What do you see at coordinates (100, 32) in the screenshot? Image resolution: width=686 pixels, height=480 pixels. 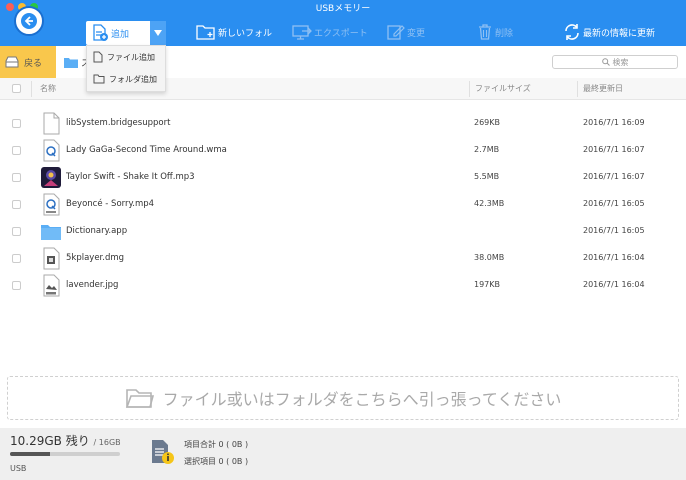 I see `add-file-icon` at bounding box center [100, 32].